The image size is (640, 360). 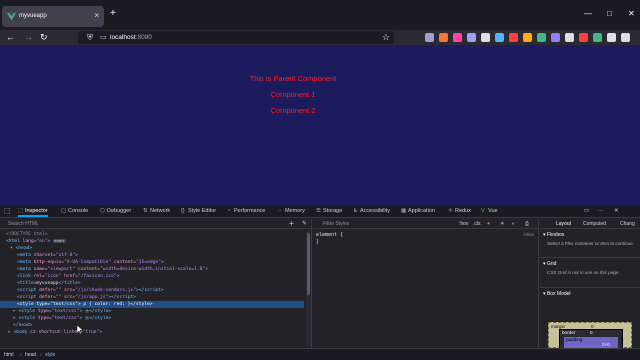 What do you see at coordinates (152, 332) in the screenshot?
I see `tree-node: ▸ <body cz-shortcut-listen="true">` at bounding box center [152, 332].